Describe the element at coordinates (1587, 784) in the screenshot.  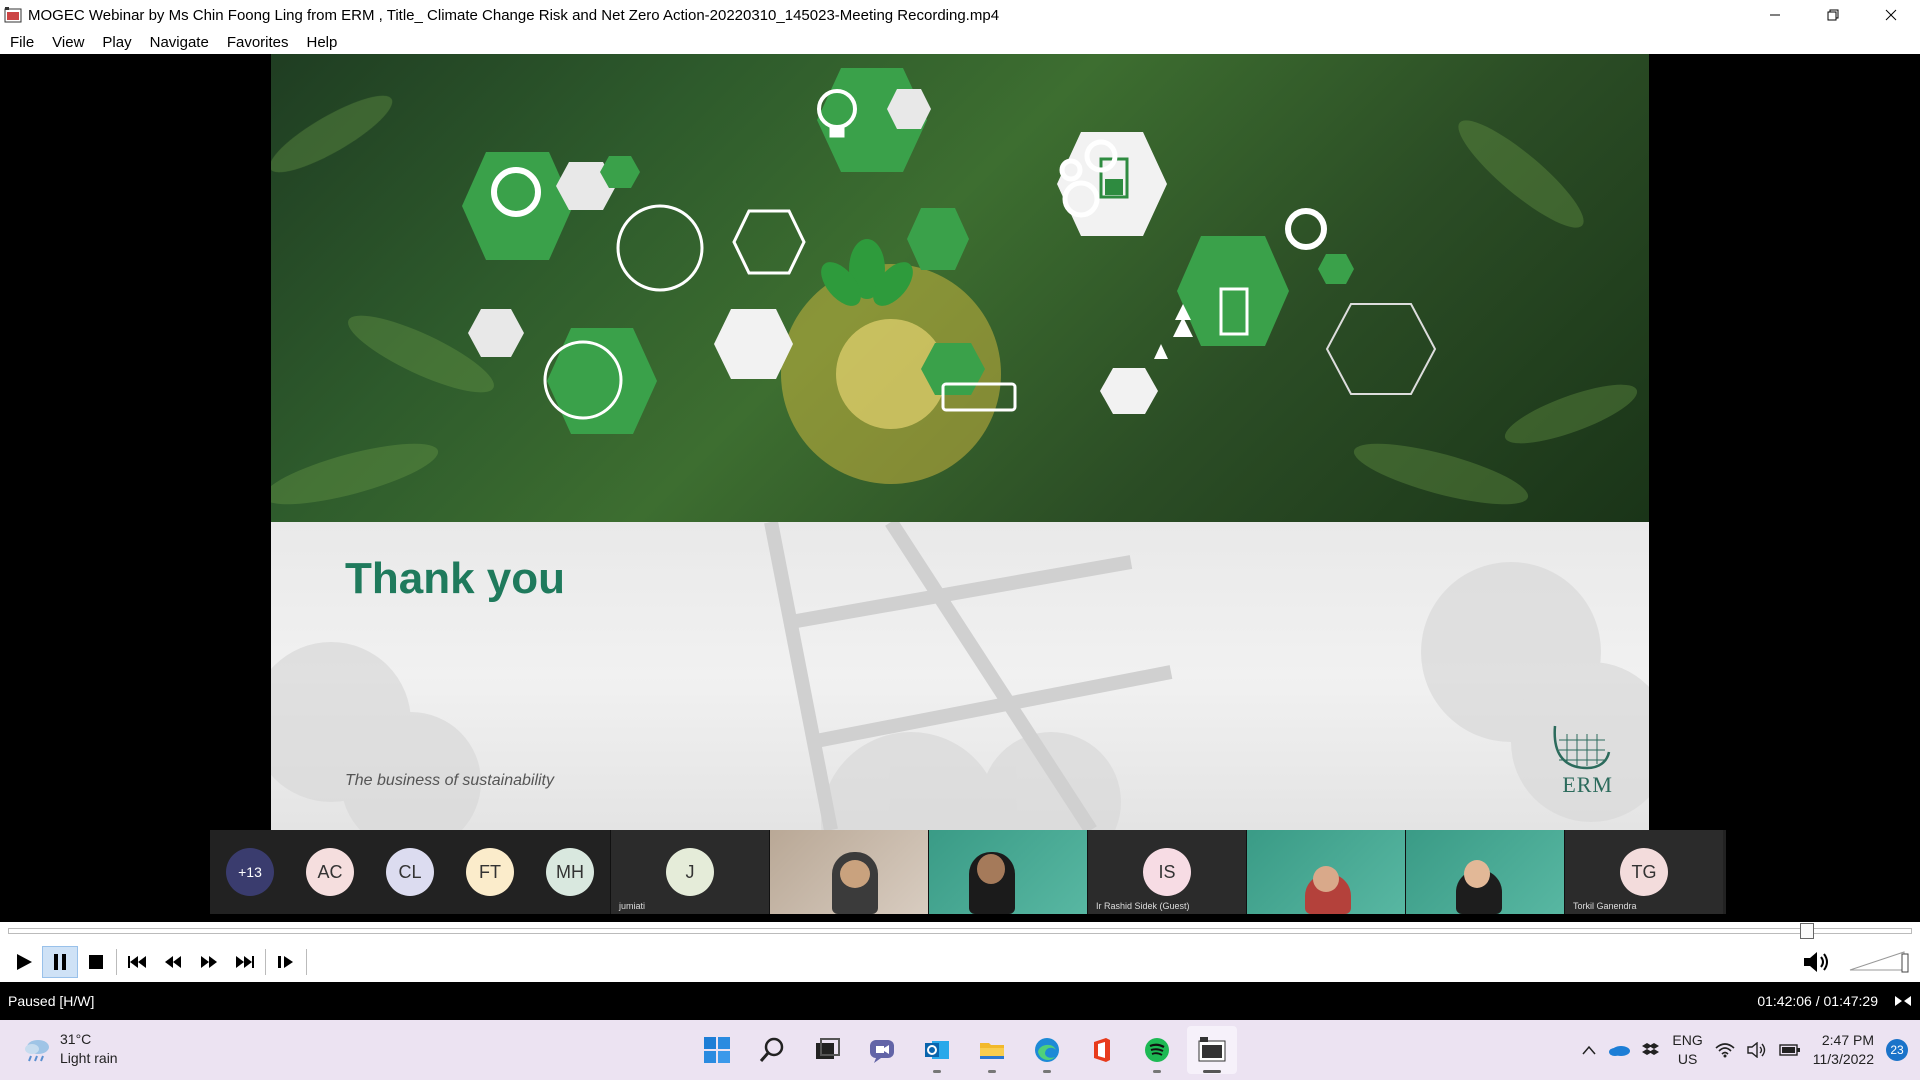
I see `erm-logo-text: ERM` at that location.